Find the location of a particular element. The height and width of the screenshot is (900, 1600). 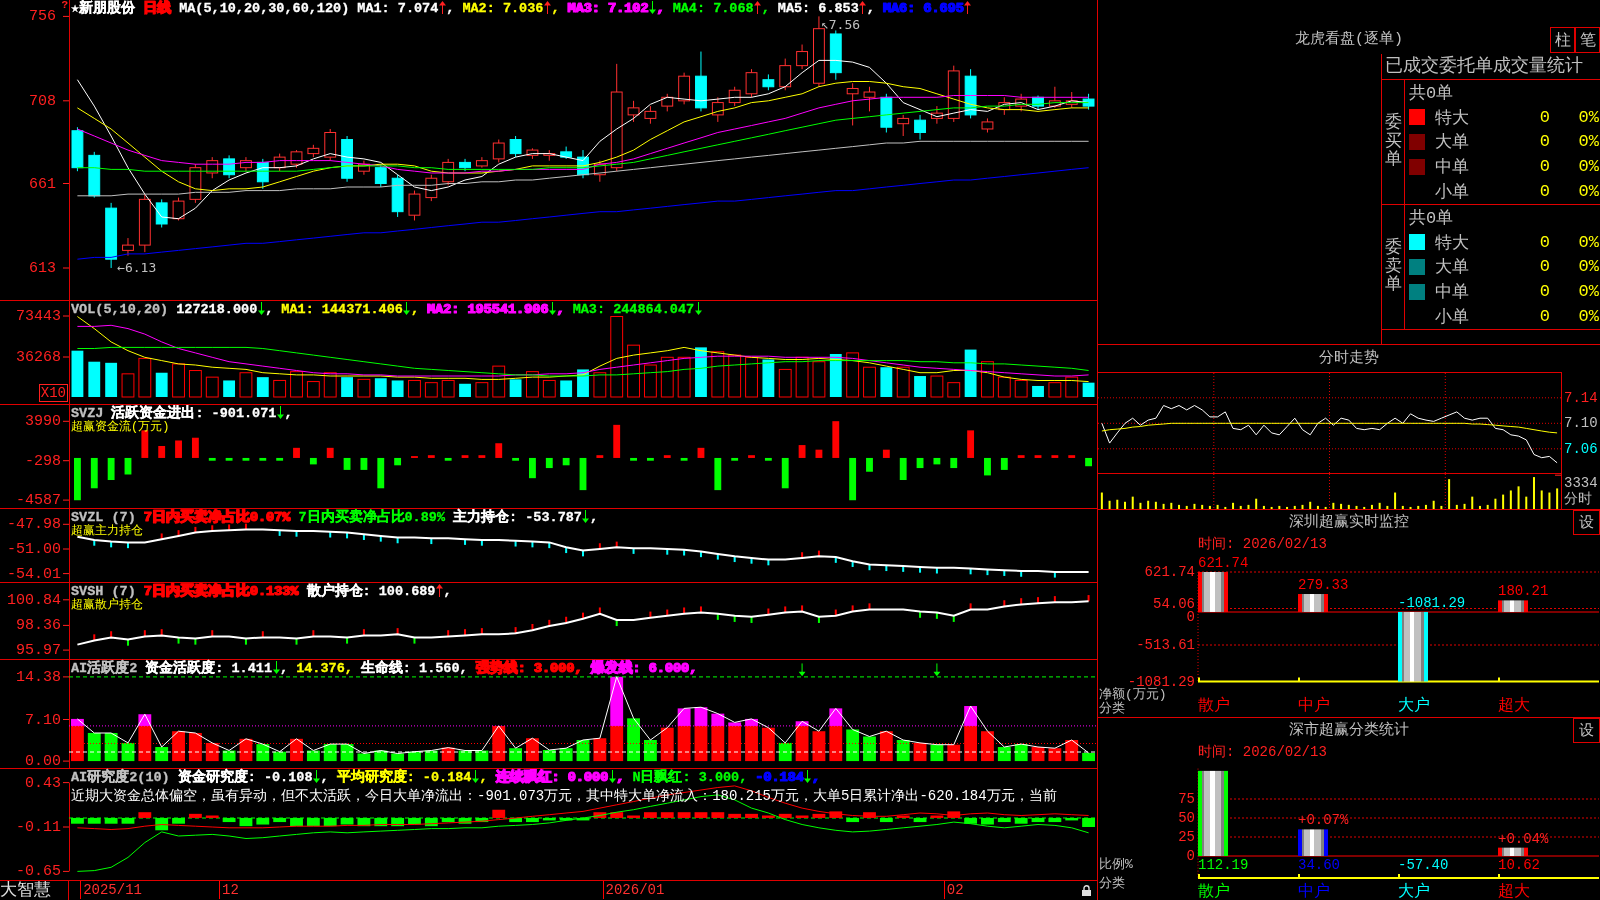

category-label: 散户 is located at coordinates (1214, 891).